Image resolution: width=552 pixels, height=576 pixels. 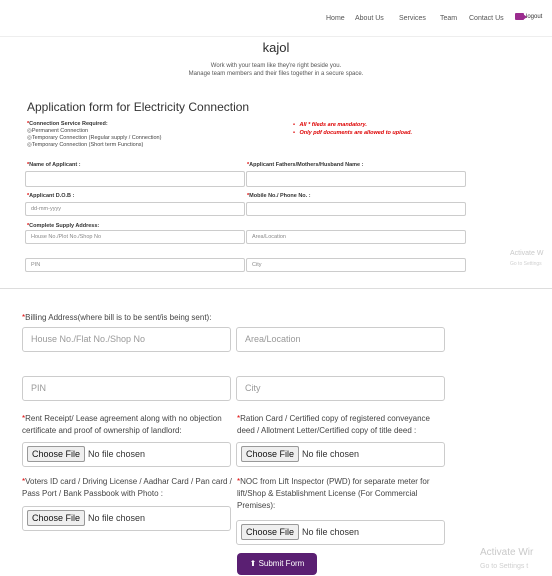 I want to click on radio-permanent: ◎Permanent Connection, so click(x=57, y=131).